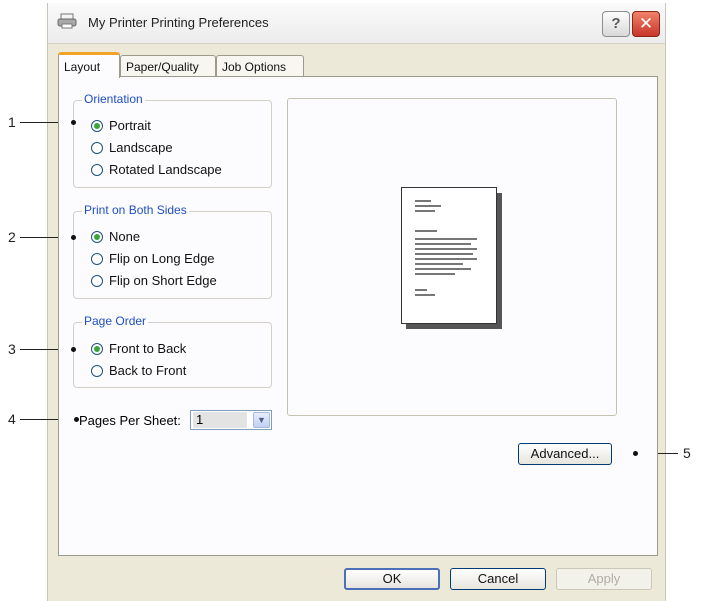  What do you see at coordinates (12, 237) in the screenshot?
I see `callout-2-number: 2` at bounding box center [12, 237].